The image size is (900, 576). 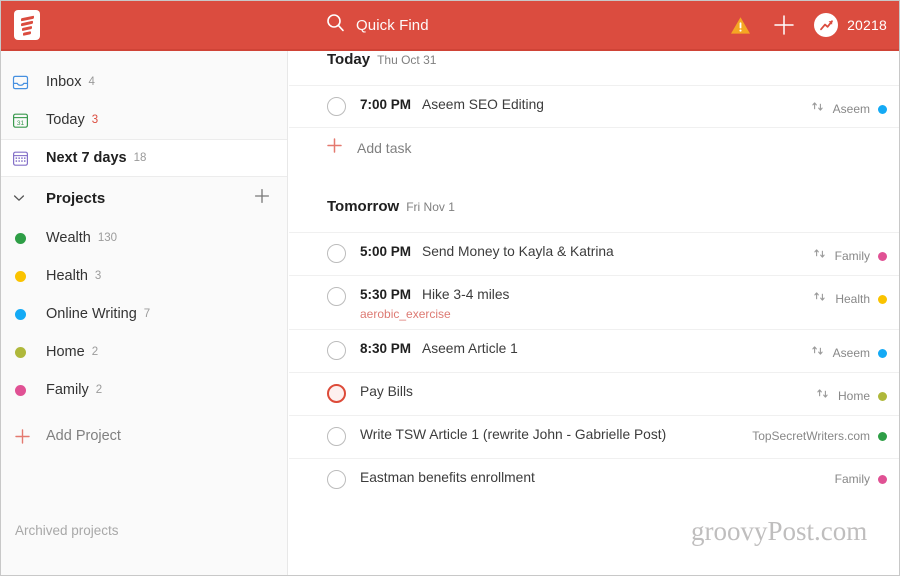 What do you see at coordinates (407, 60) in the screenshot?
I see `section-date: Thu Oct 31` at bounding box center [407, 60].